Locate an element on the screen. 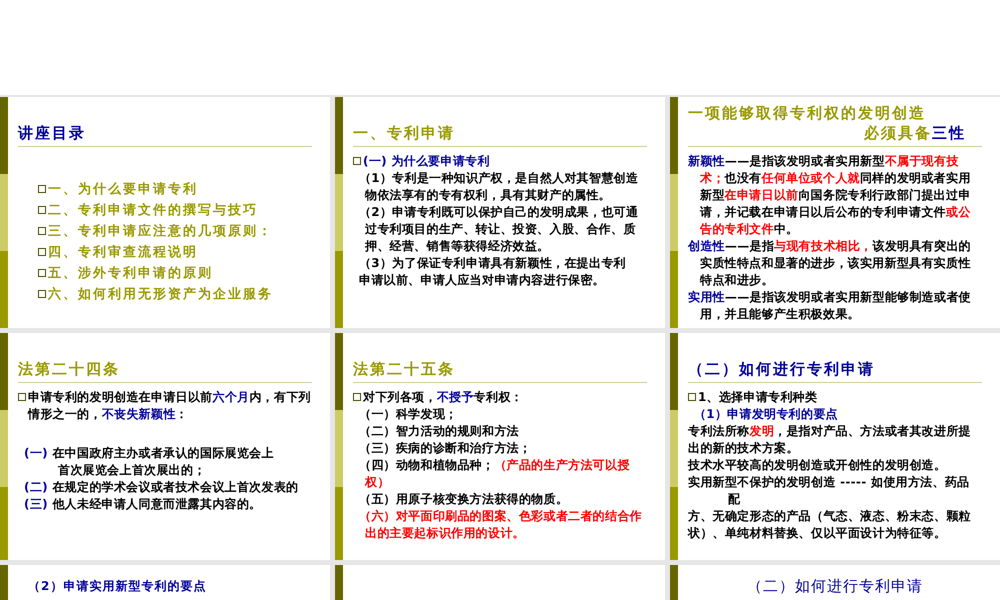  slide-text: 申请以前、申请人应当对申请内容进行保密。 is located at coordinates (482, 280).